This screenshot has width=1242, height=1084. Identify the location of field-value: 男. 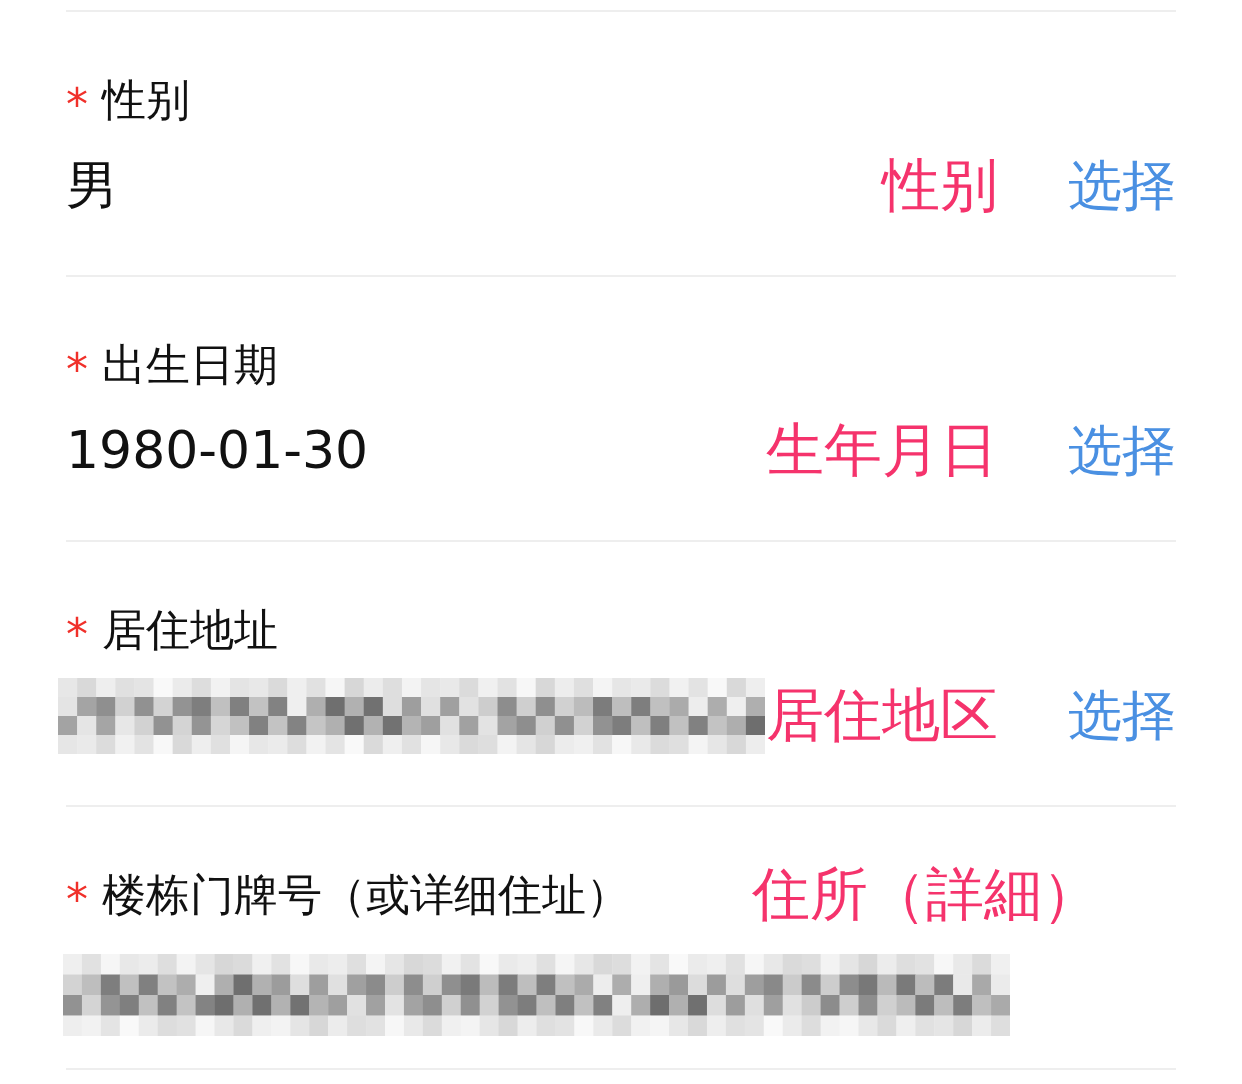
(92, 186).